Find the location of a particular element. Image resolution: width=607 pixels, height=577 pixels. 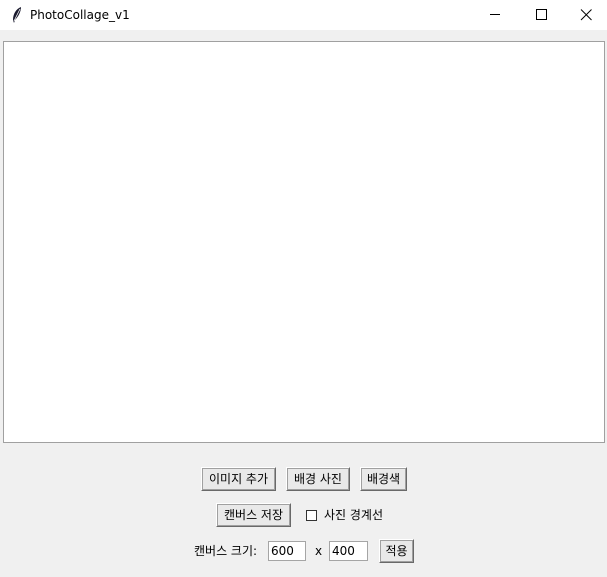

minimize-icon is located at coordinates (495, 14).